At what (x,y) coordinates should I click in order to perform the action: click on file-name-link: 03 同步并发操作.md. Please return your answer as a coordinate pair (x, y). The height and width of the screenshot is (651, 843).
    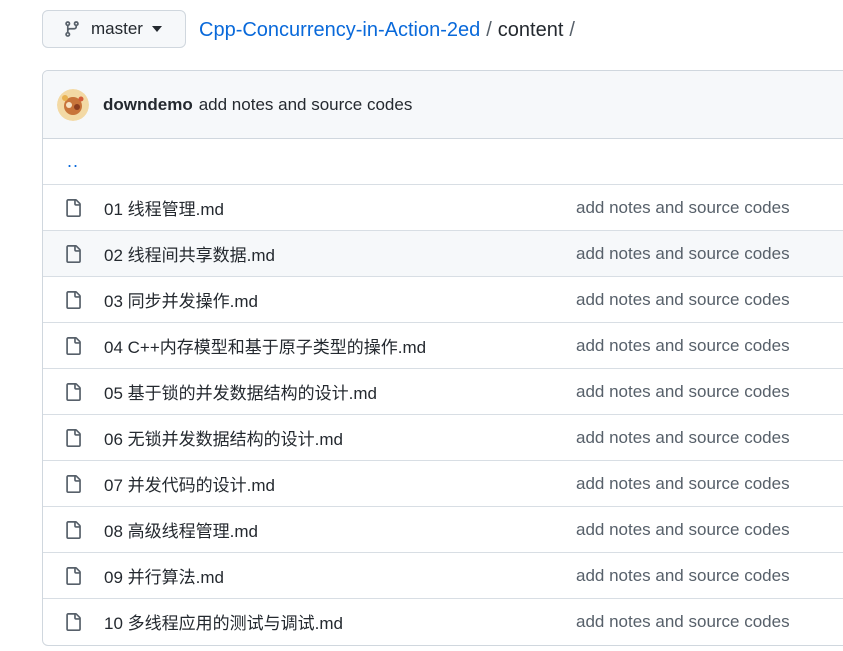
    Looking at the image, I should click on (181, 299).